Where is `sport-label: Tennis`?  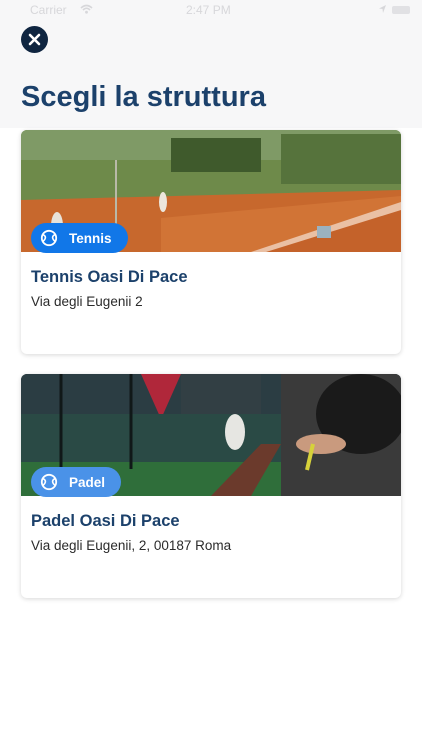 sport-label: Tennis is located at coordinates (90, 238).